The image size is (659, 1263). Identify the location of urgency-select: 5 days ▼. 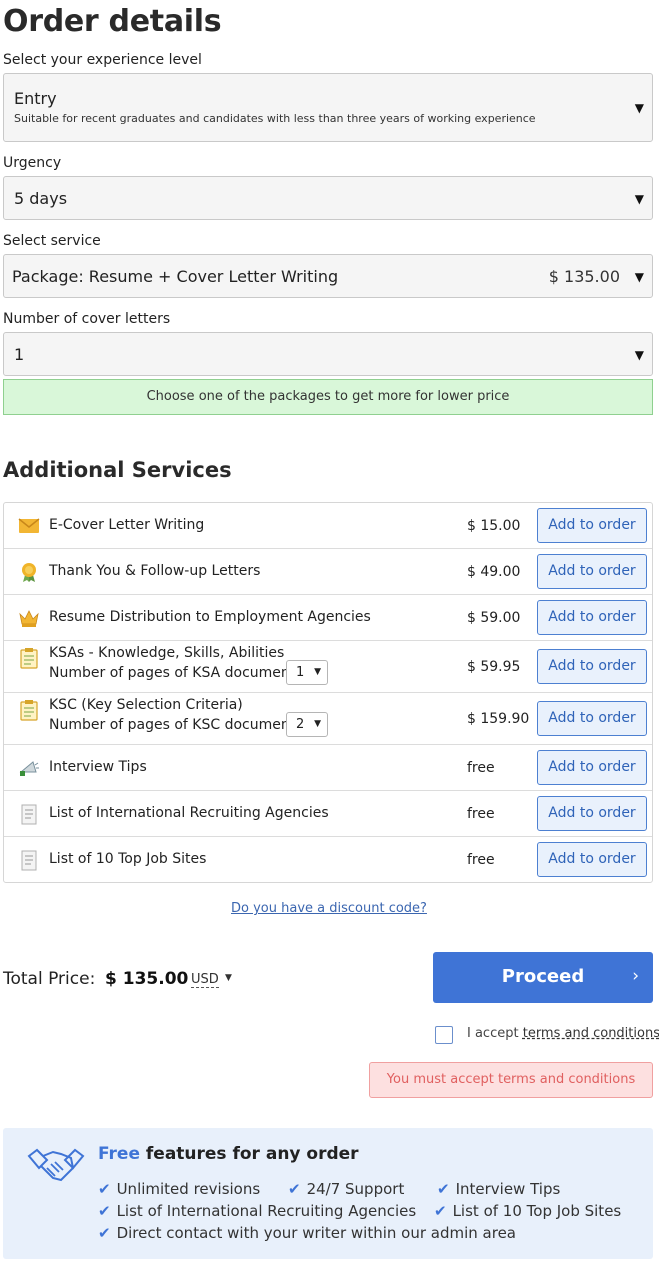
(328, 198).